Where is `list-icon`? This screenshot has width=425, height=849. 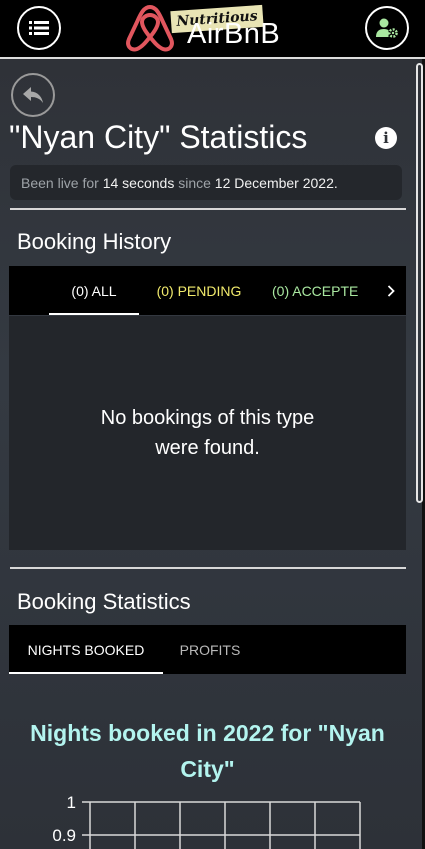
list-icon is located at coordinates (39, 28).